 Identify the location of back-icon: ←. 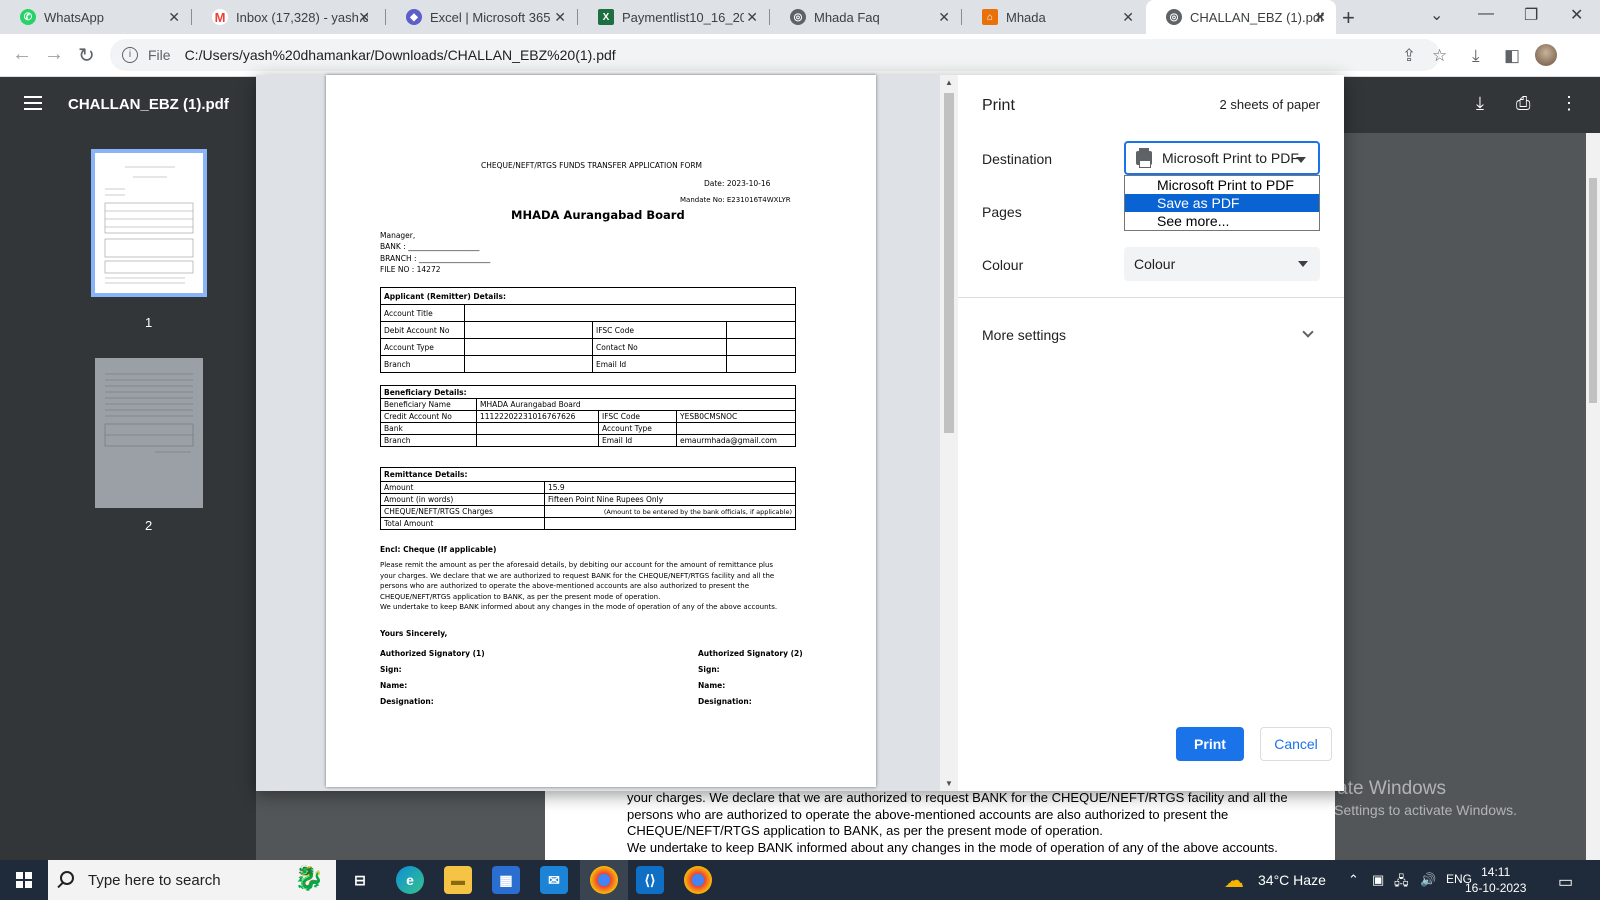
(22, 54).